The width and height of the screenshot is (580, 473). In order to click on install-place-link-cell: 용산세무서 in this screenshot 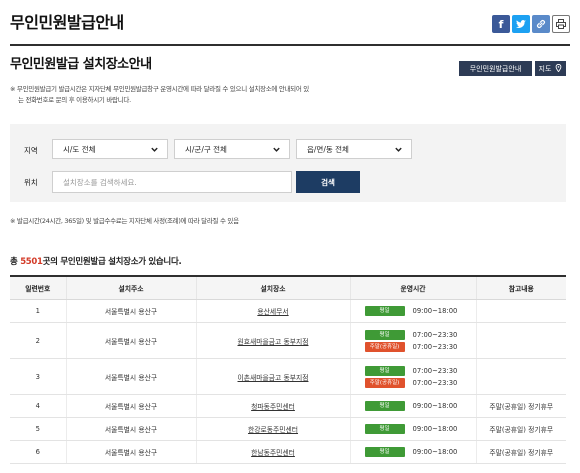, I will do `click(272, 311)`.